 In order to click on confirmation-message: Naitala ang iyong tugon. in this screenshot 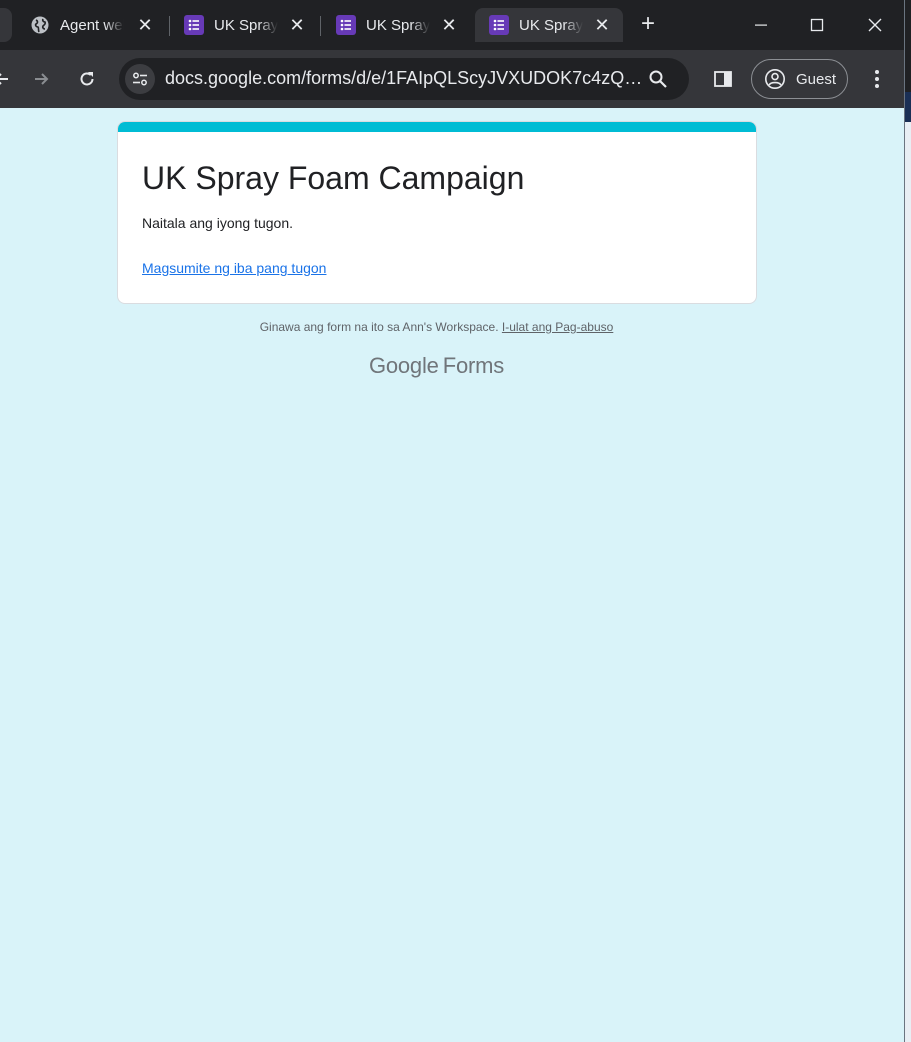, I will do `click(217, 223)`.